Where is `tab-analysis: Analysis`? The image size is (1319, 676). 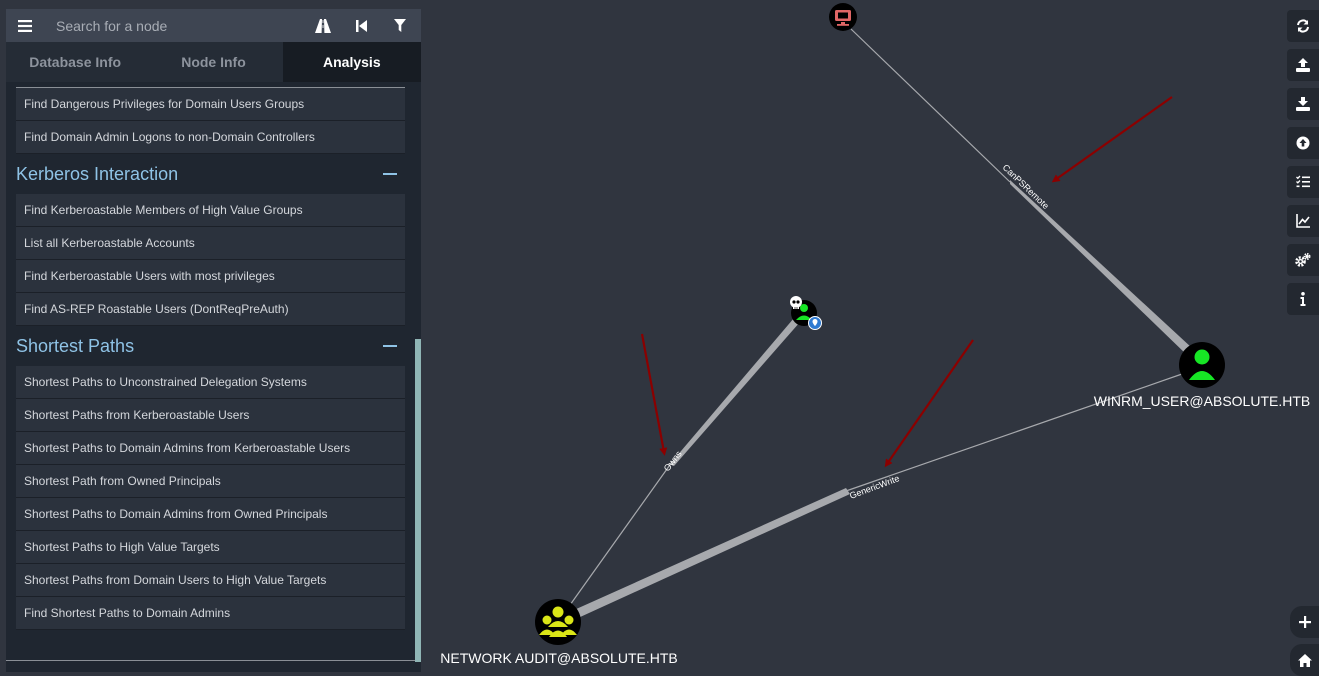 tab-analysis: Analysis is located at coordinates (351, 62).